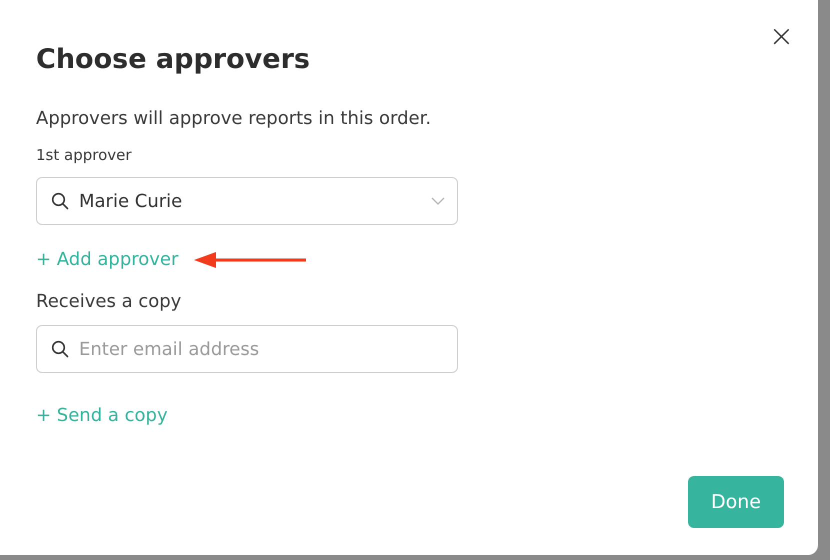  Describe the element at coordinates (736, 502) in the screenshot. I see `done-button: Done` at that location.